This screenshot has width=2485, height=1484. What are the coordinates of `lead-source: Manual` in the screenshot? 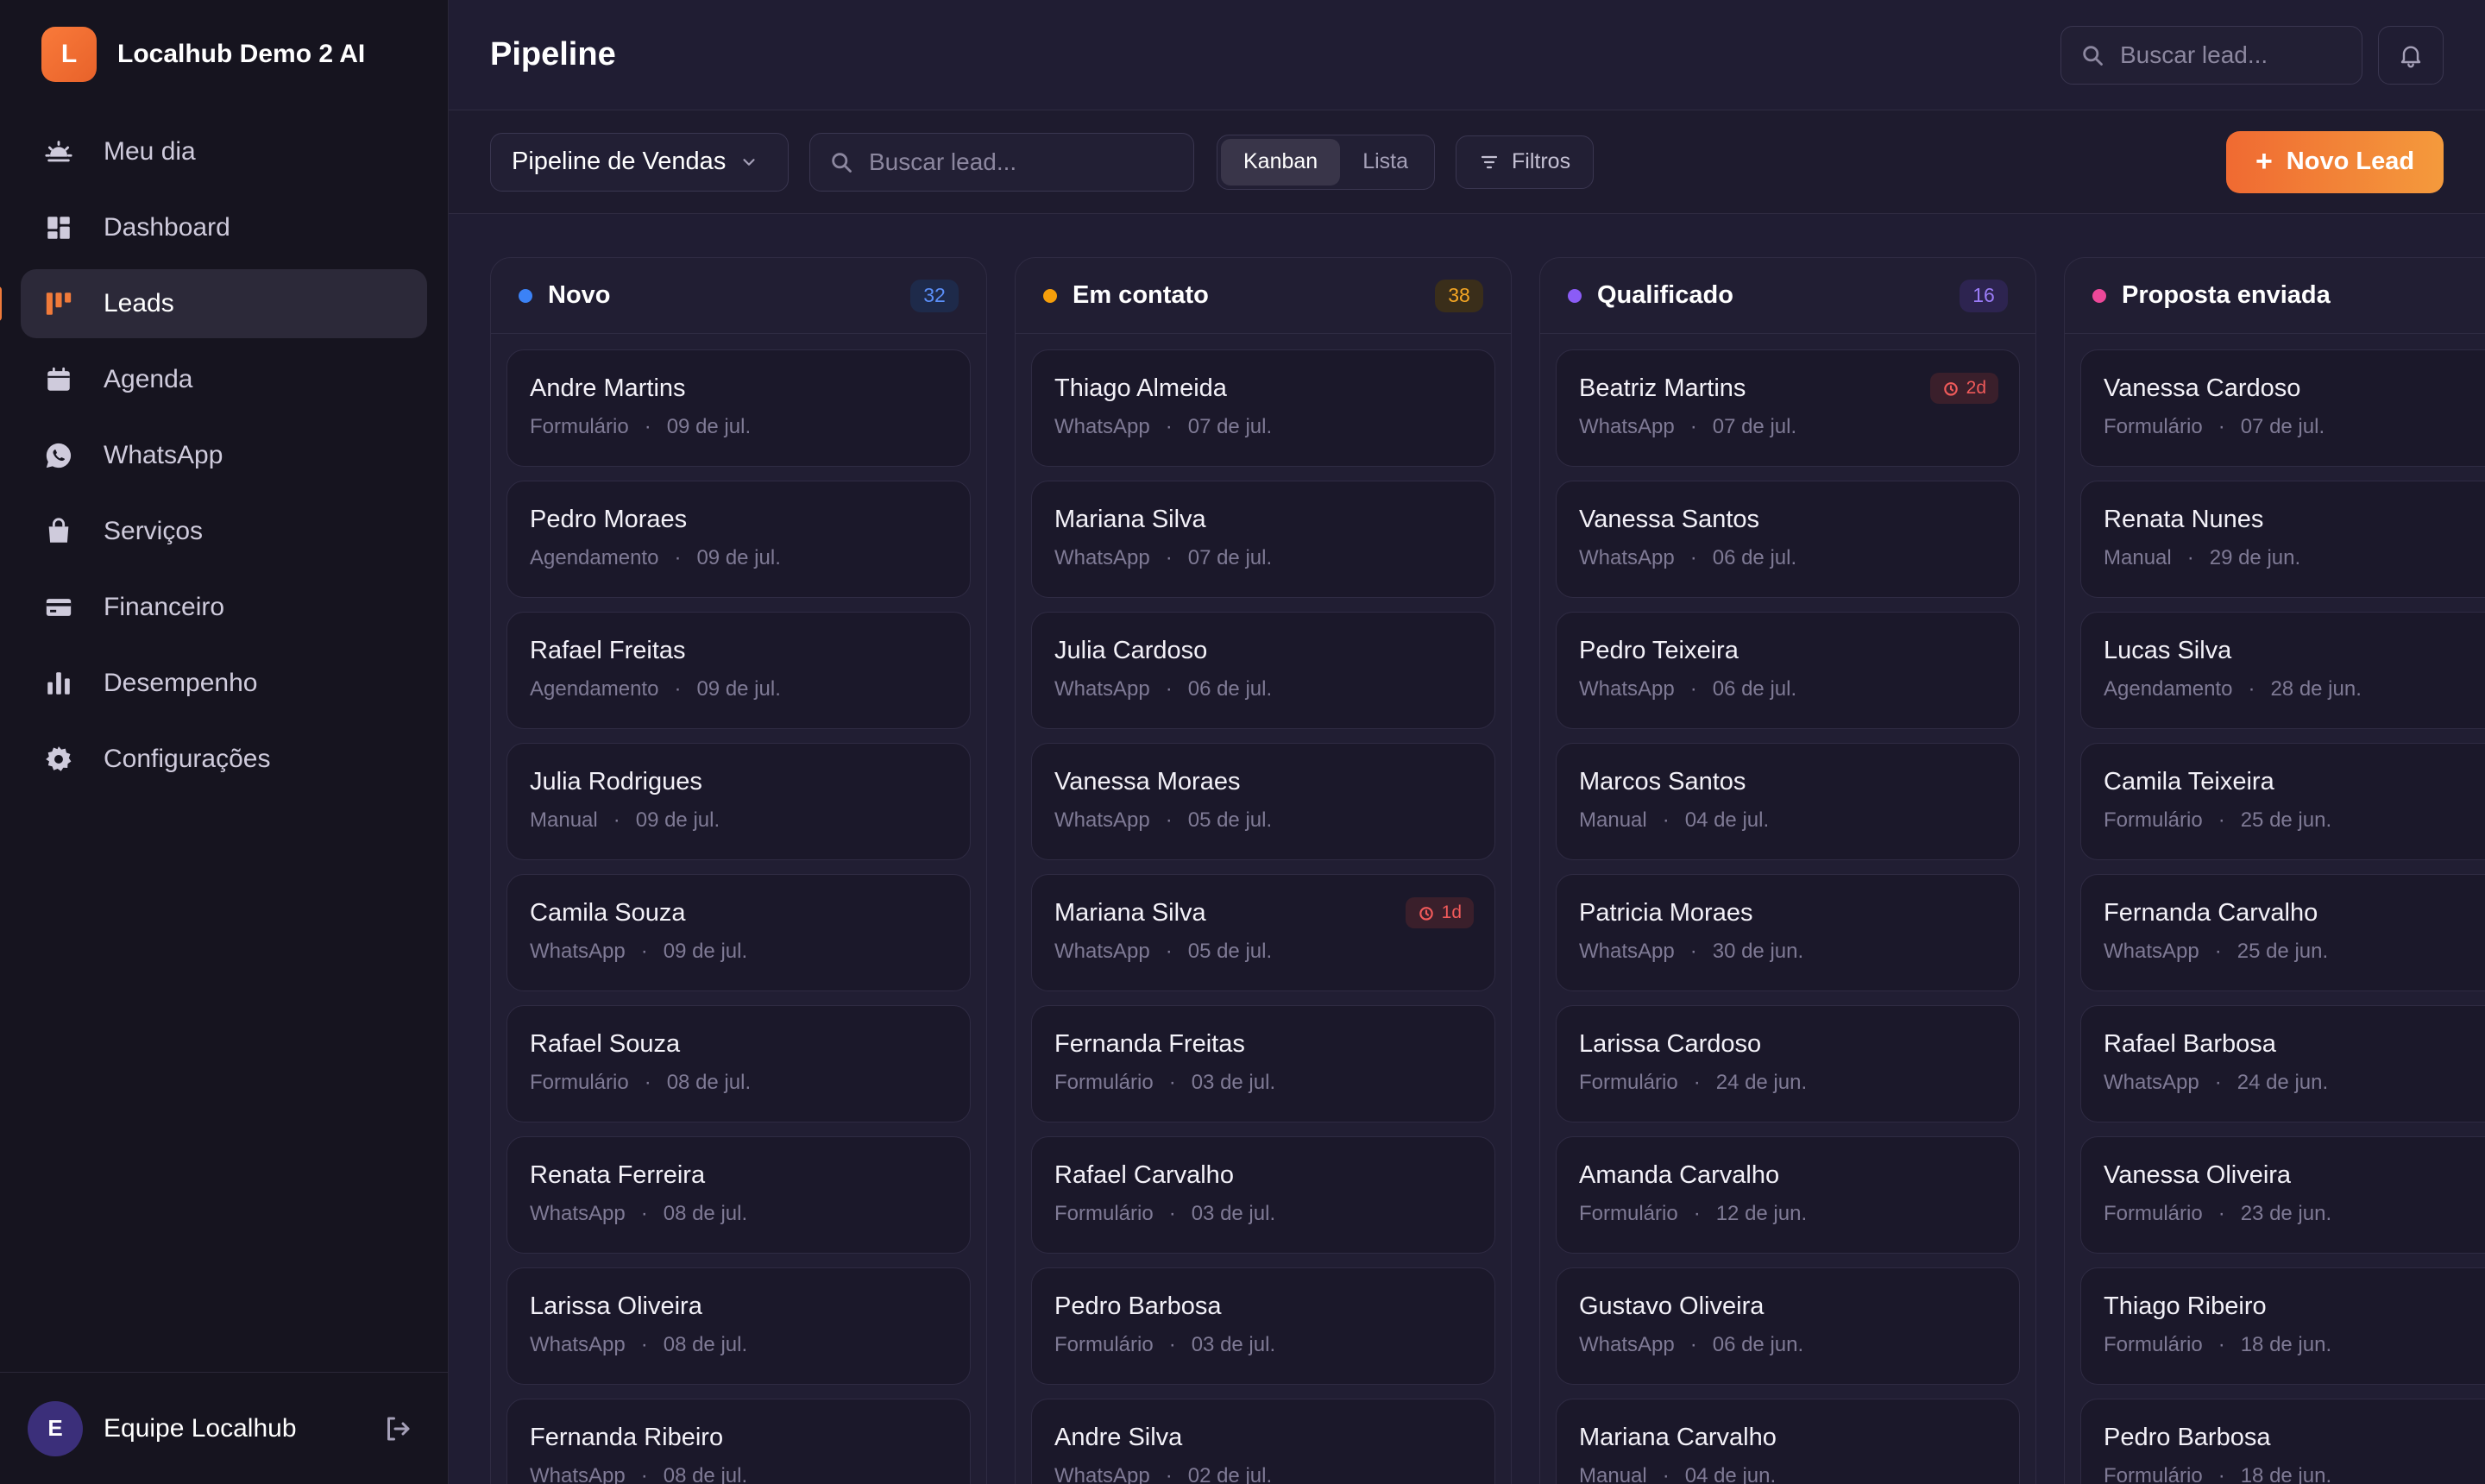 It's located at (2138, 557).